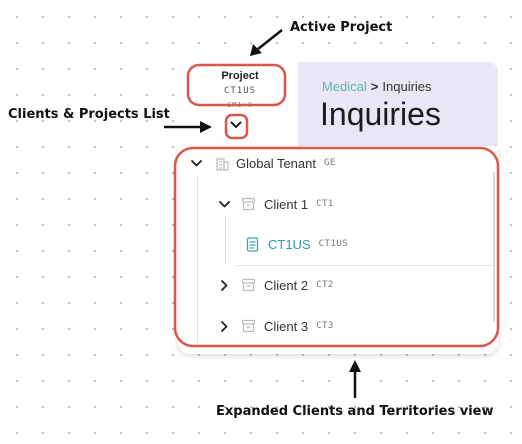 This screenshot has height=444, width=522. What do you see at coordinates (325, 285) in the screenshot?
I see `client-code: CT2` at bounding box center [325, 285].